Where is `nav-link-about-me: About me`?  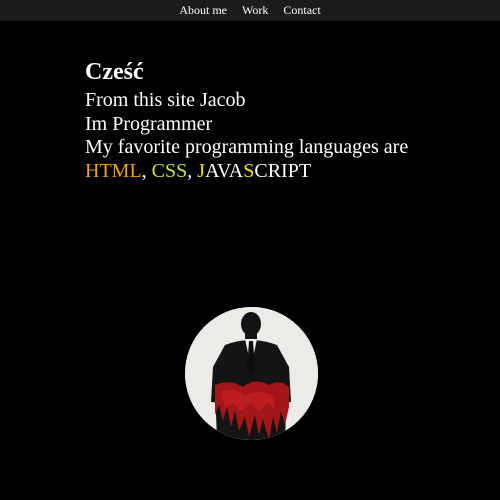
nav-link-about-me: About me is located at coordinates (203, 10).